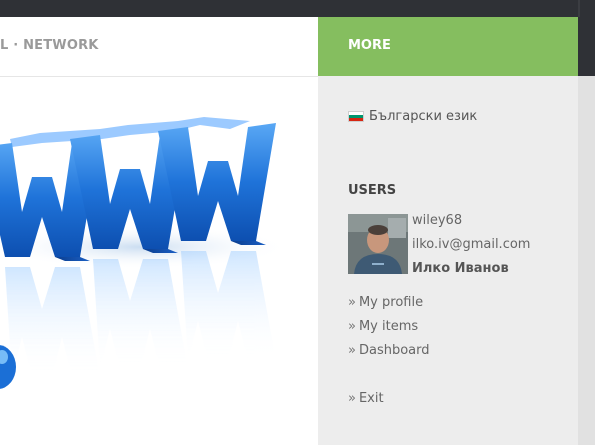 Image resolution: width=595 pixels, height=445 pixels. Describe the element at coordinates (460, 268) in the screenshot. I see `user-full-name: Илко Иванов` at that location.